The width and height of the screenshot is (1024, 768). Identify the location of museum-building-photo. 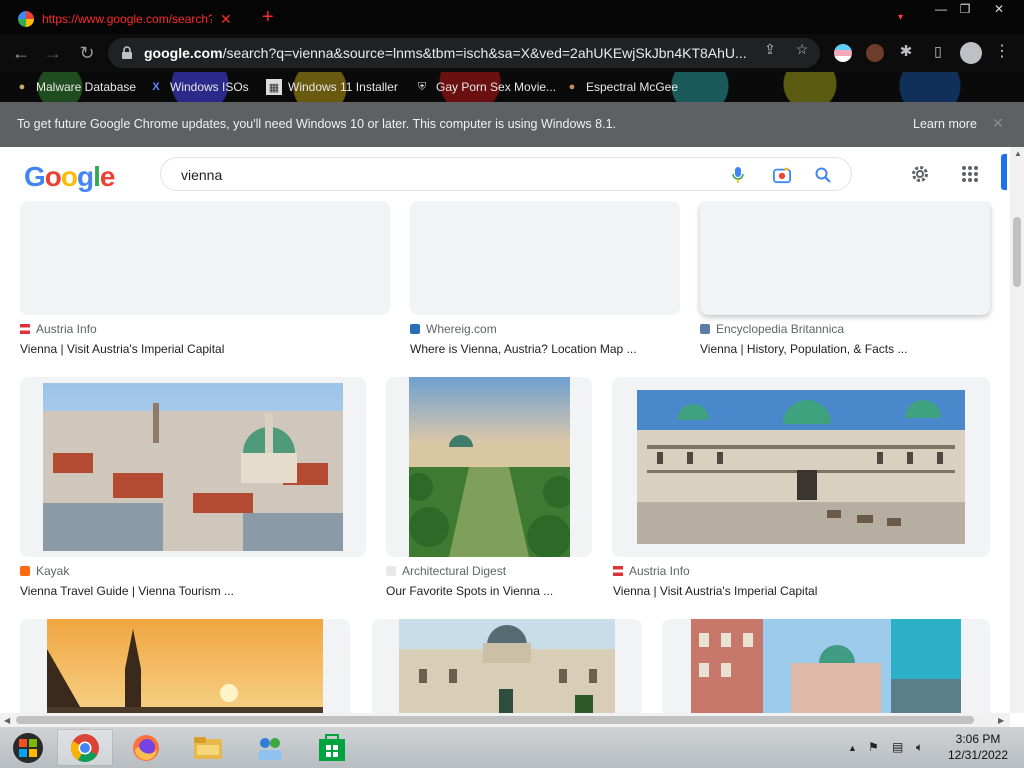
(507, 666).